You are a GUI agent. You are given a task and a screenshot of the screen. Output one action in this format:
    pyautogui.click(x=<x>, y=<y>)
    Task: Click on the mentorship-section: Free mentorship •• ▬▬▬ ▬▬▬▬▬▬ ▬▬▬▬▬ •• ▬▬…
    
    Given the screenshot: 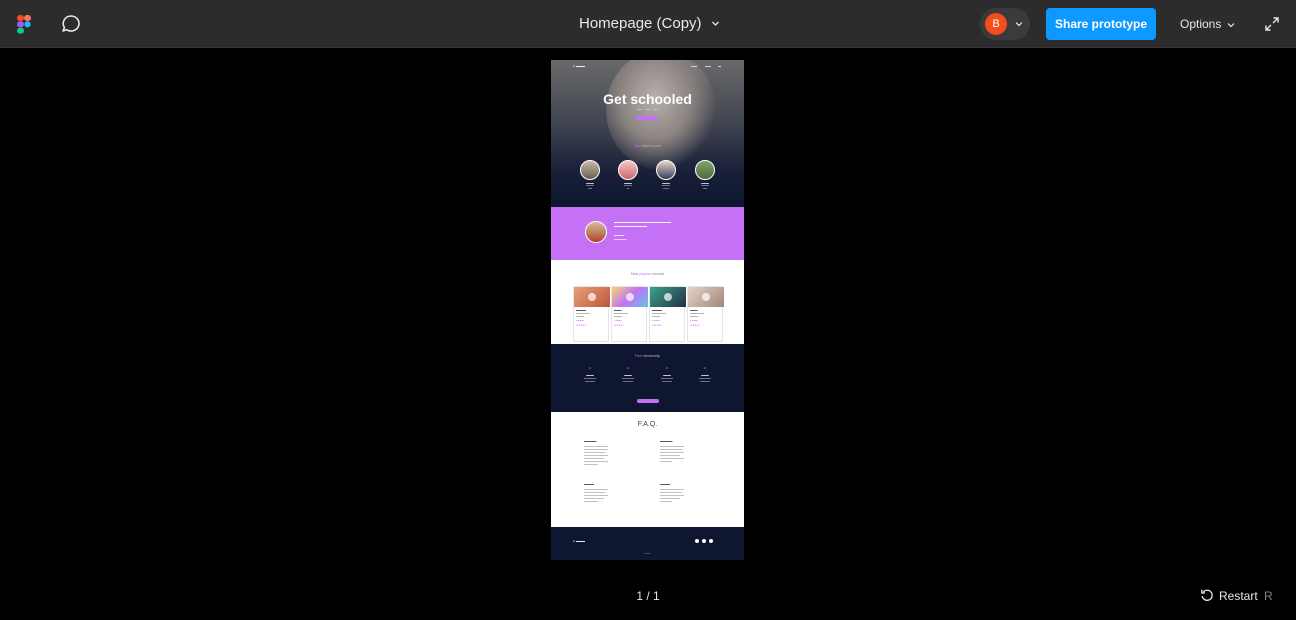 What is the action you would take?
    pyautogui.click(x=647, y=378)
    